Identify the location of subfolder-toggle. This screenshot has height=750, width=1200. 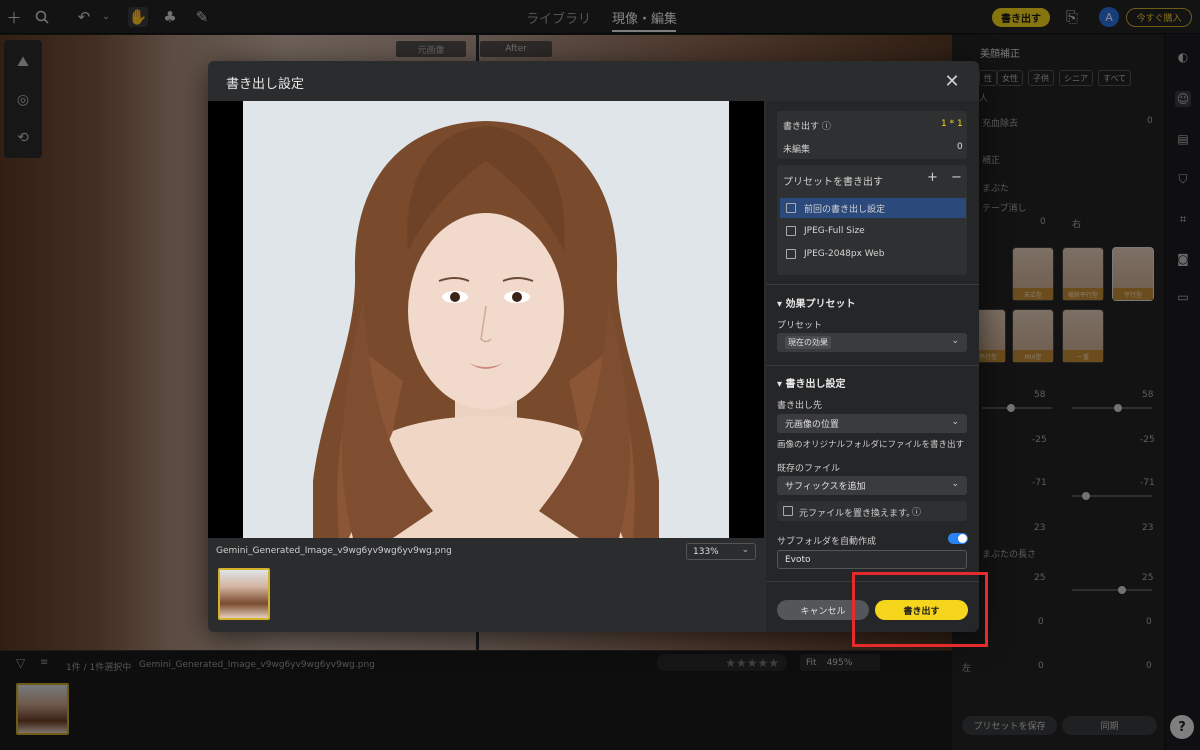
(958, 538).